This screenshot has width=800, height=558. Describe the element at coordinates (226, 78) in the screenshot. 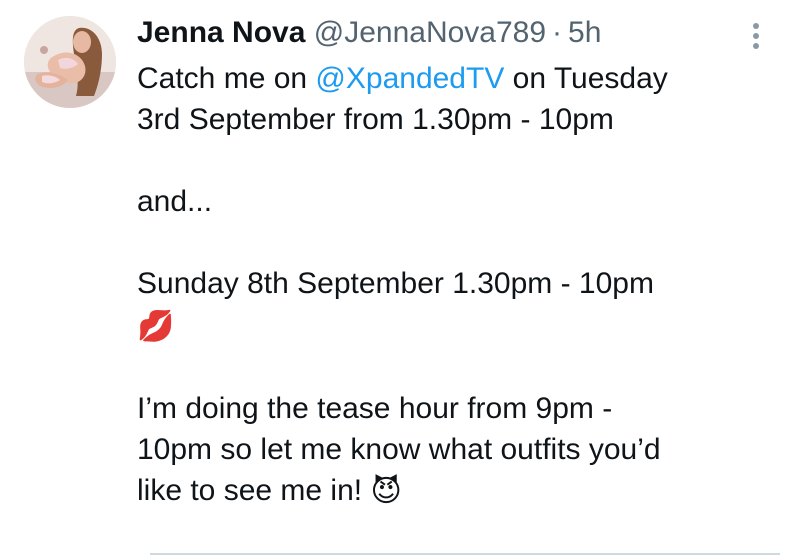

I see `tweet-text-segment: Catch me on` at that location.